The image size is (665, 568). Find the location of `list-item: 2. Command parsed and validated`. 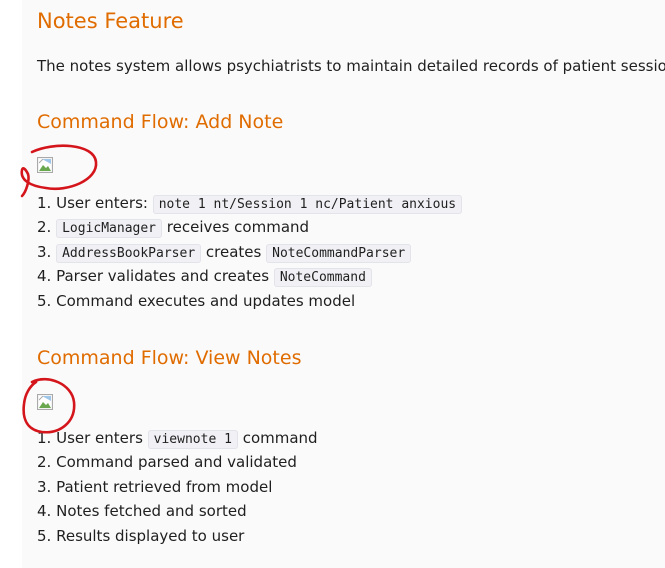

list-item: 2. Command parsed and validated is located at coordinates (177, 462).